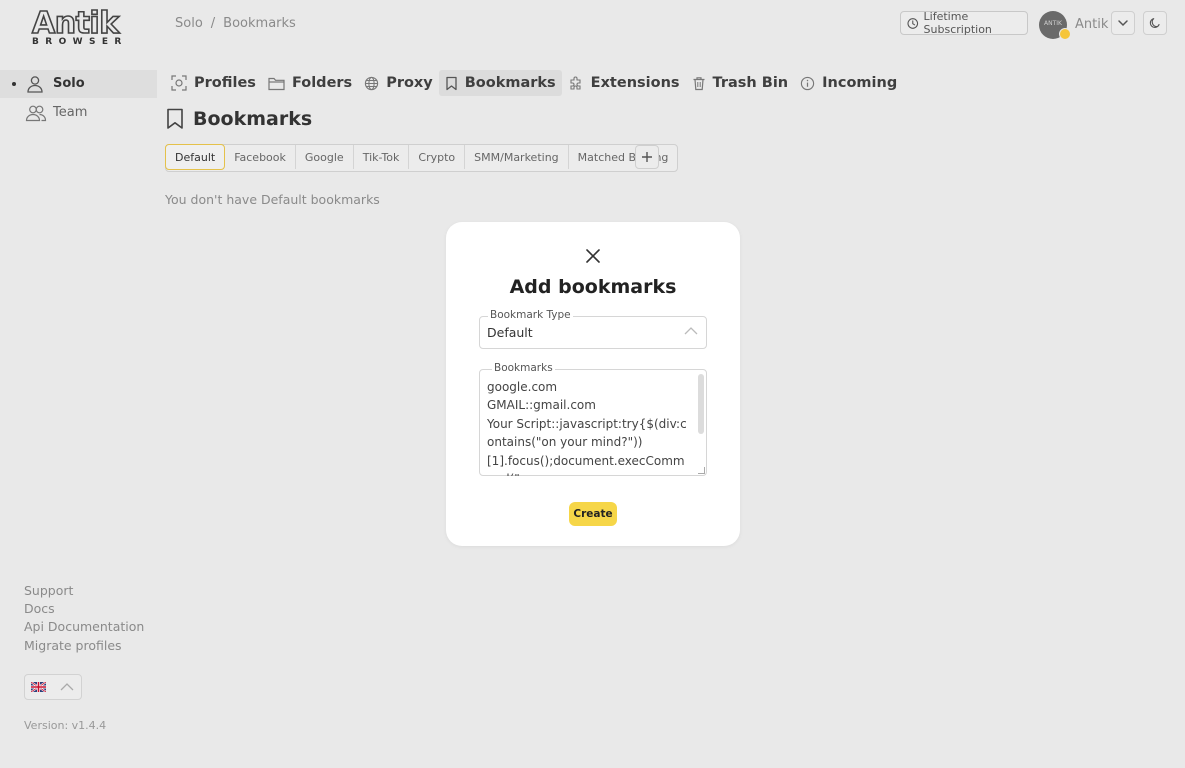 Image resolution: width=1185 pixels, height=768 pixels. I want to click on close-button, so click(593, 256).